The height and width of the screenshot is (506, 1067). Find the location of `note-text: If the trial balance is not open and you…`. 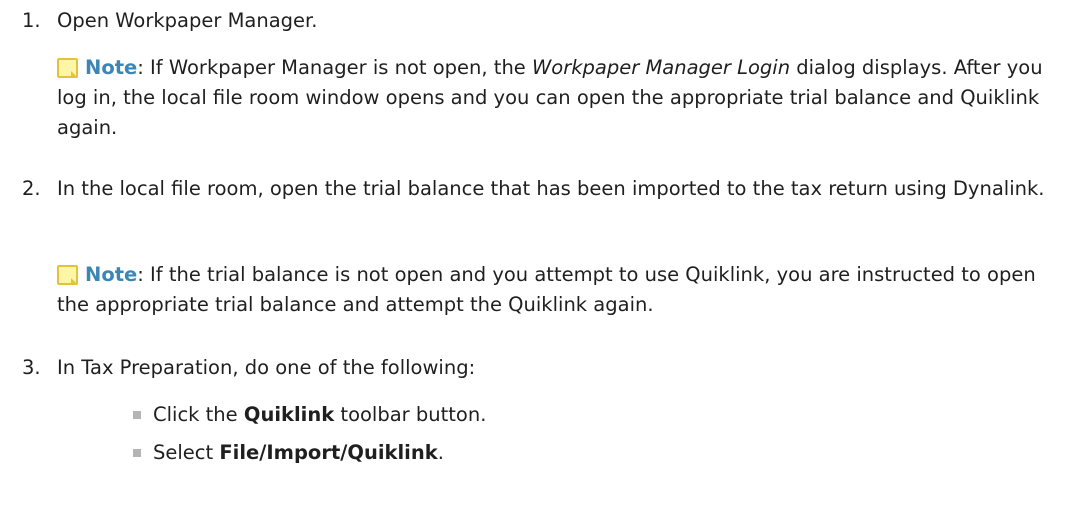

note-text: If the trial balance is not open and you… is located at coordinates (546, 289).